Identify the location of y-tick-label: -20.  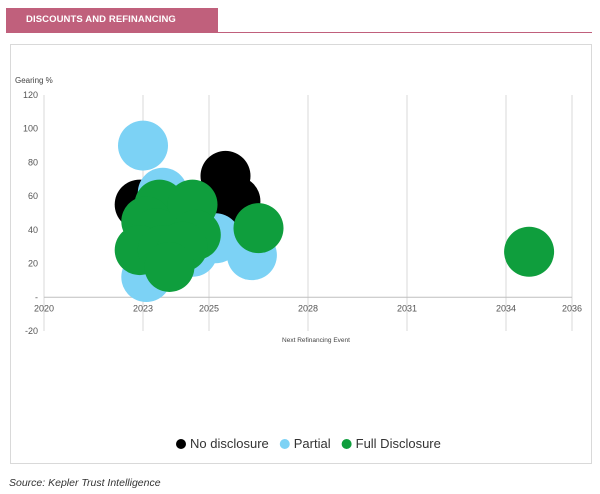
(31, 331).